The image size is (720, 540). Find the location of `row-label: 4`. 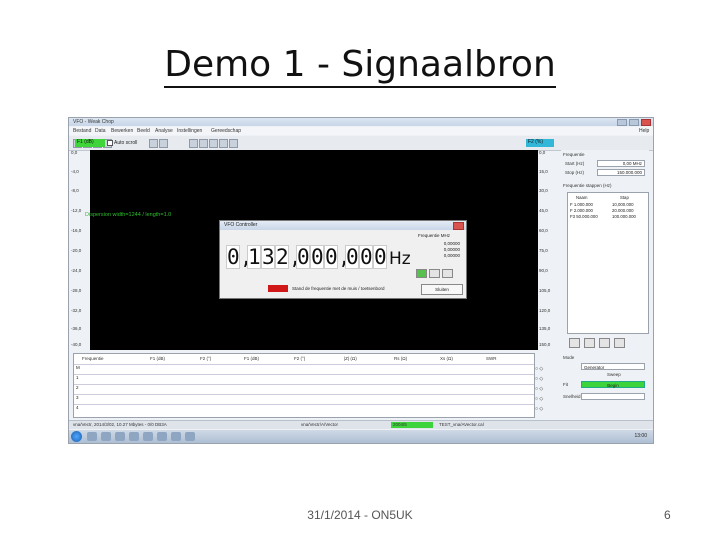

row-label: 4 is located at coordinates (77, 407).